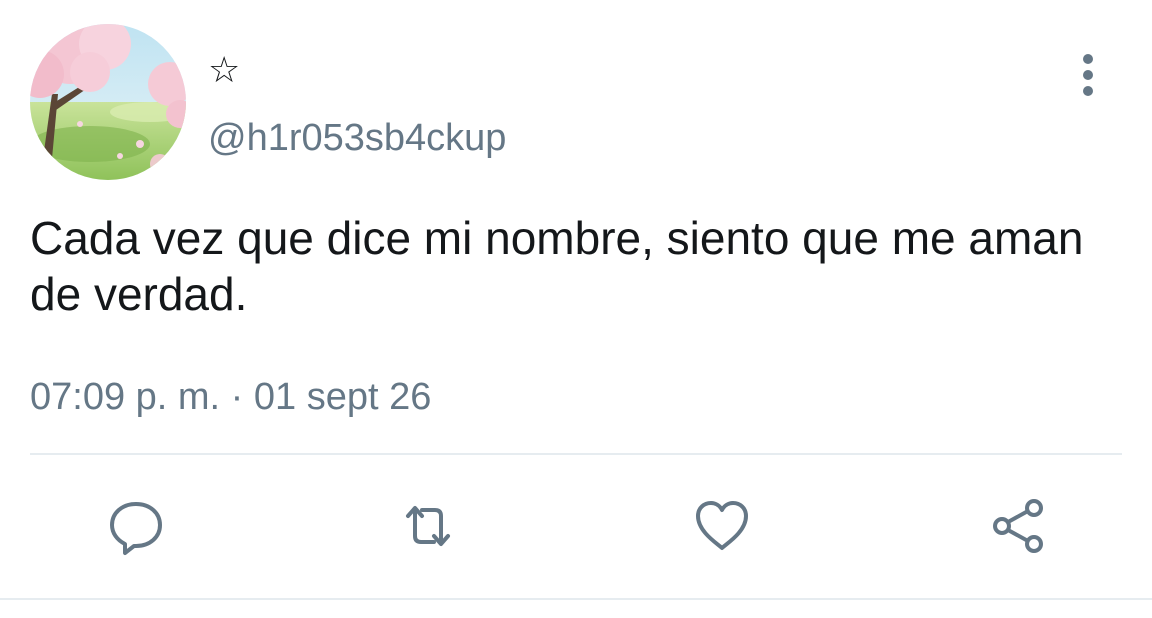 Image resolution: width=1152 pixels, height=618 pixels. I want to click on retweet-icon, so click(428, 526).